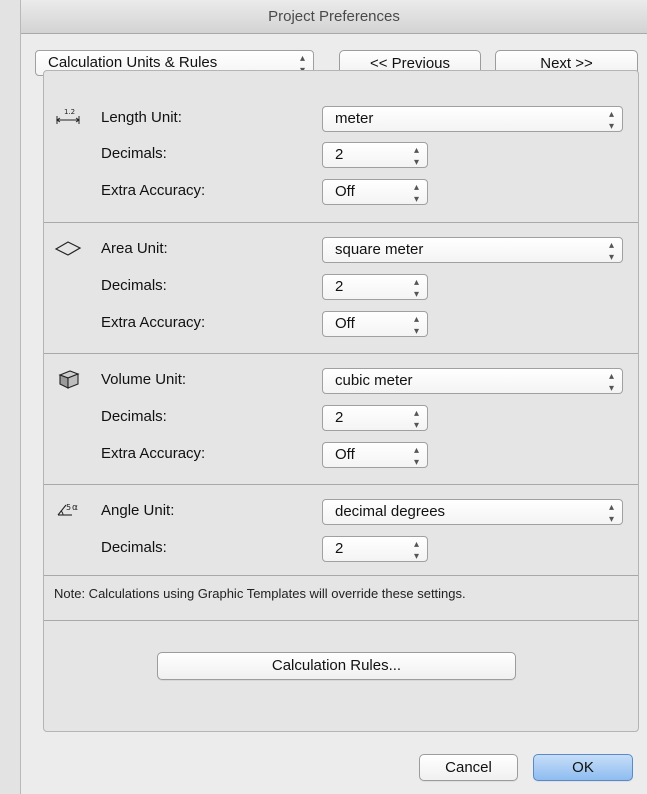 This screenshot has width=647, height=794. I want to click on angle-decimals-select: 2 ▴ ▾, so click(375, 549).